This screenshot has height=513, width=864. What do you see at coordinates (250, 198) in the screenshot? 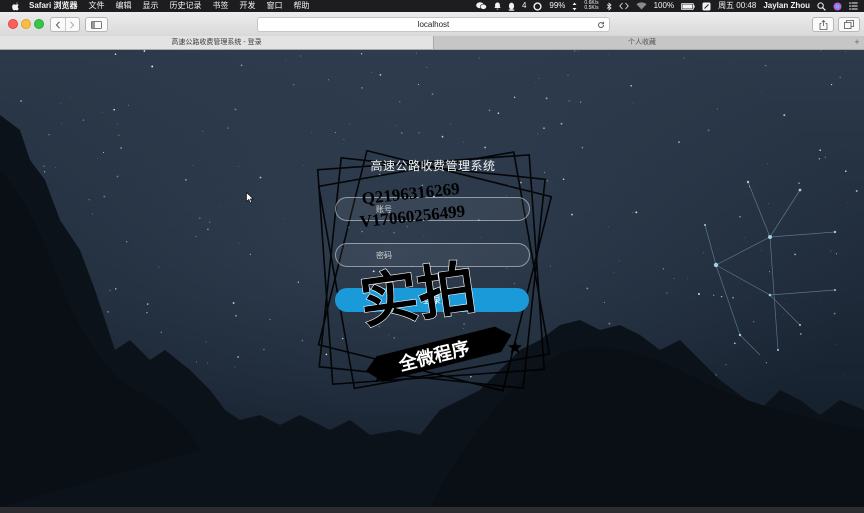
I see `mouse-cursor-icon` at bounding box center [250, 198].